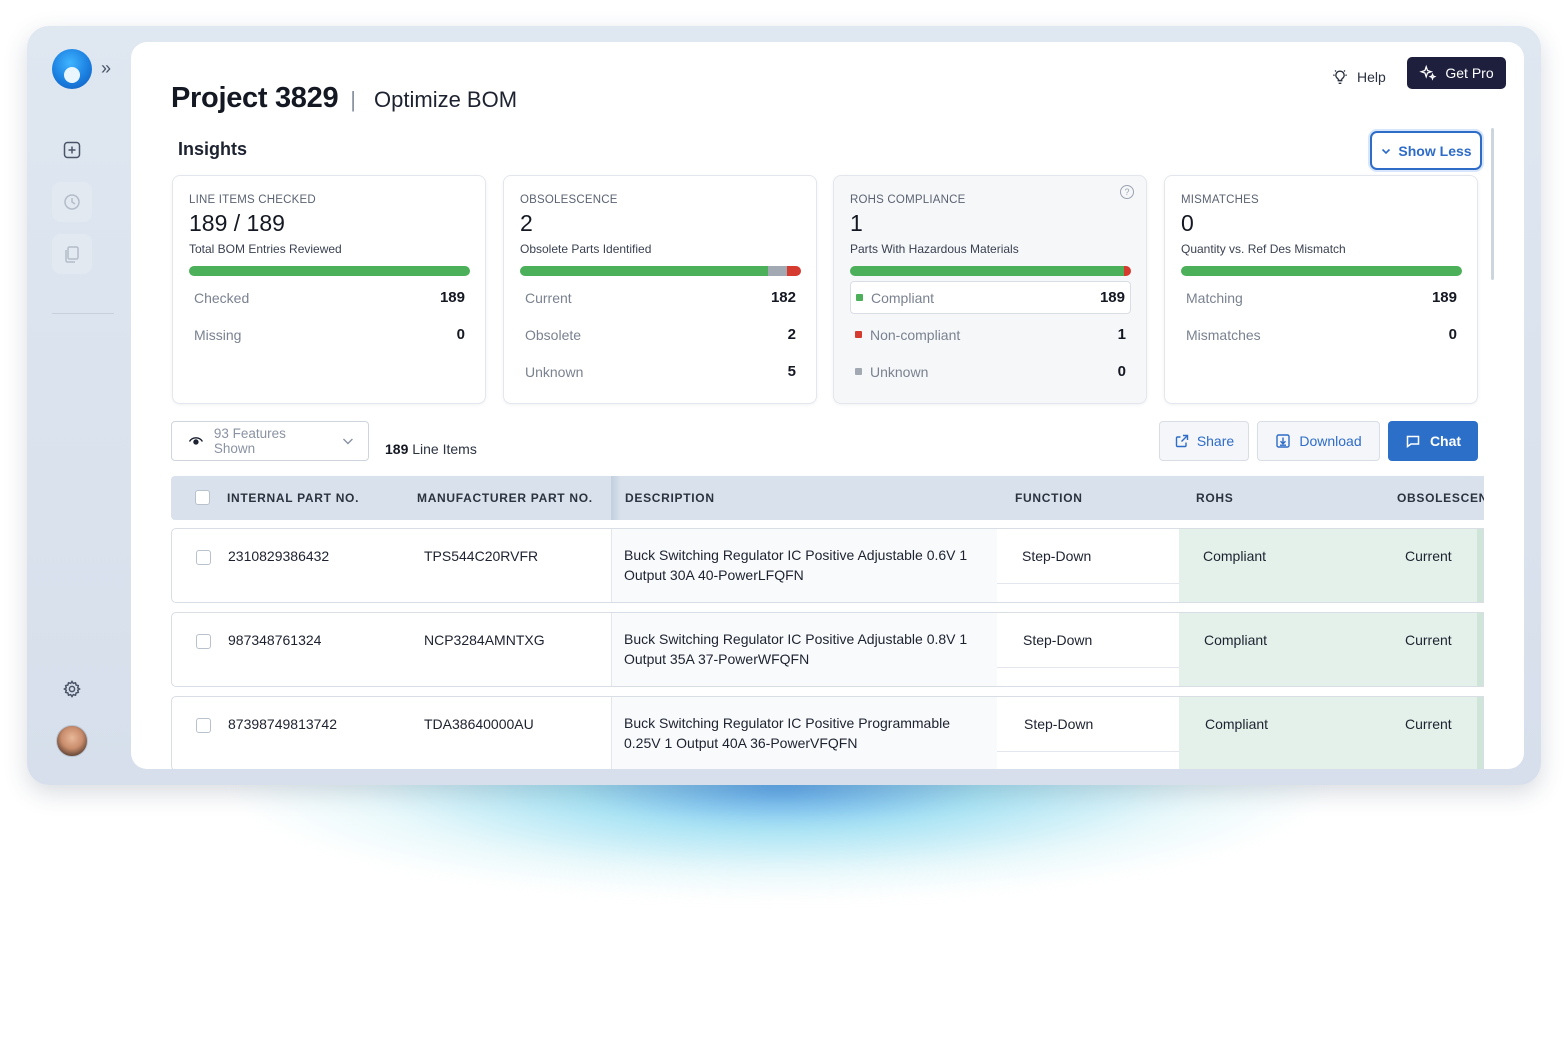 The image size is (1566, 1041). I want to click on features-shown-dropdown: 93 Features Shown, so click(270, 441).